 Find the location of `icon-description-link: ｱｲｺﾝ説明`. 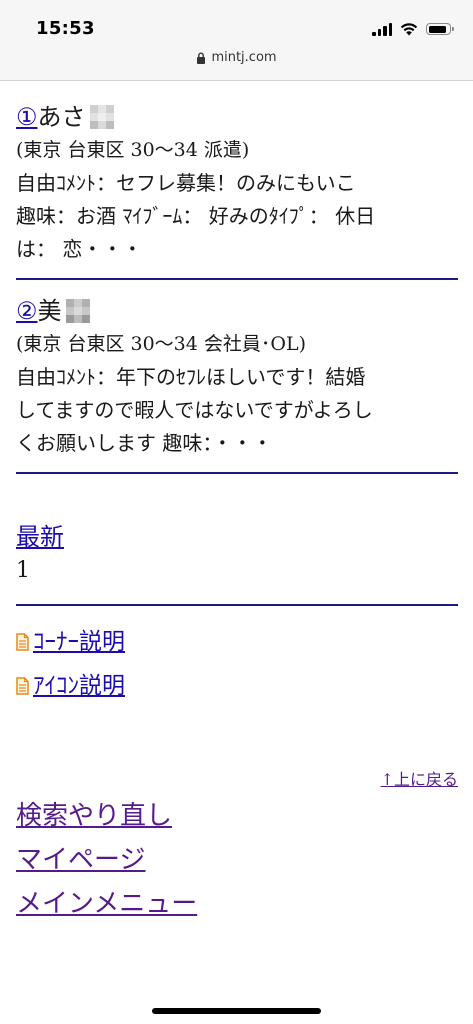

icon-description-link: ｱｲｺﾝ説明 is located at coordinates (79, 686).